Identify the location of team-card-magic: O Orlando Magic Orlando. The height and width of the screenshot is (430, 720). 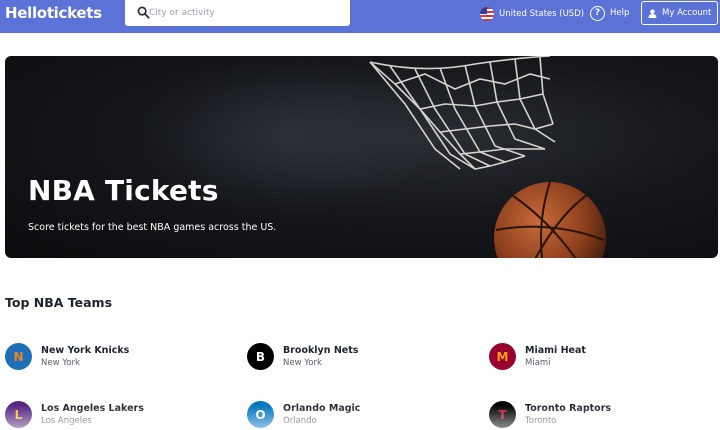
(303, 414).